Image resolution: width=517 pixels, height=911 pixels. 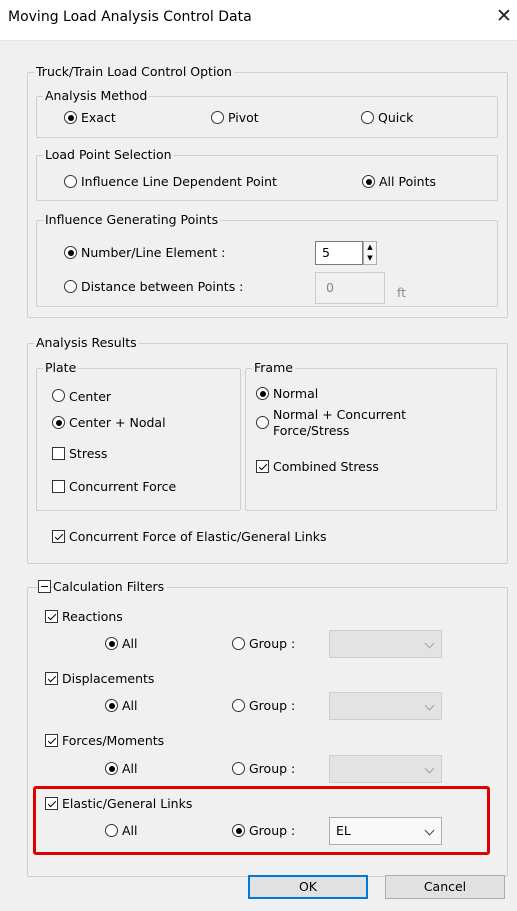 I want to click on radio-reactions-group, so click(x=238, y=643).